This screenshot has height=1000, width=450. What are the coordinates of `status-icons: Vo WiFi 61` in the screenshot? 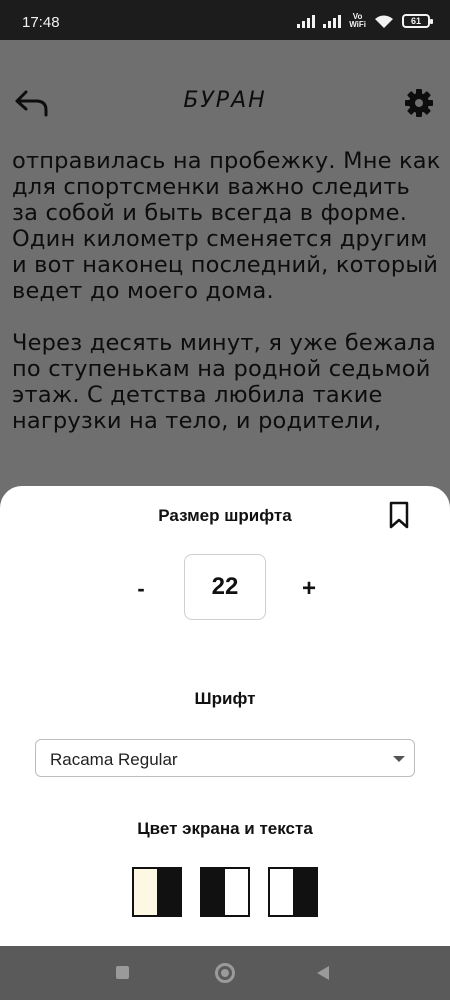 It's located at (365, 20).